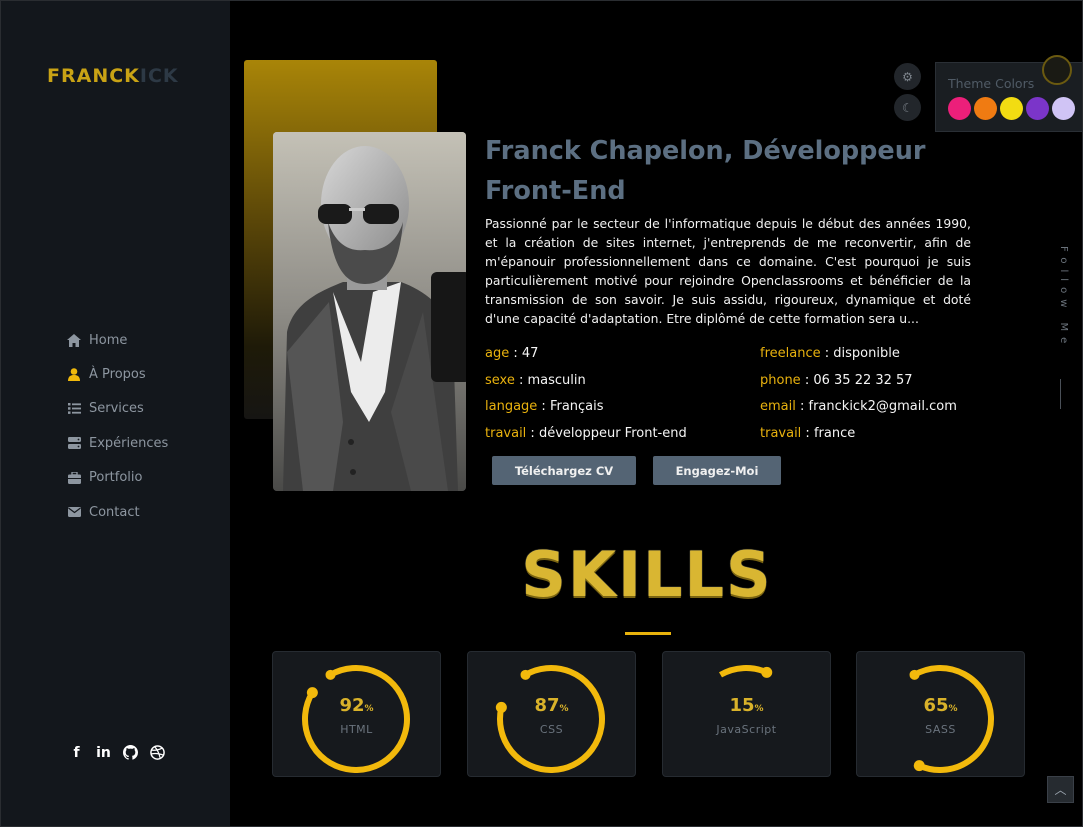 Image resolution: width=1083 pixels, height=827 pixels. What do you see at coordinates (866, 353) in the screenshot?
I see `info-value: disponible` at bounding box center [866, 353].